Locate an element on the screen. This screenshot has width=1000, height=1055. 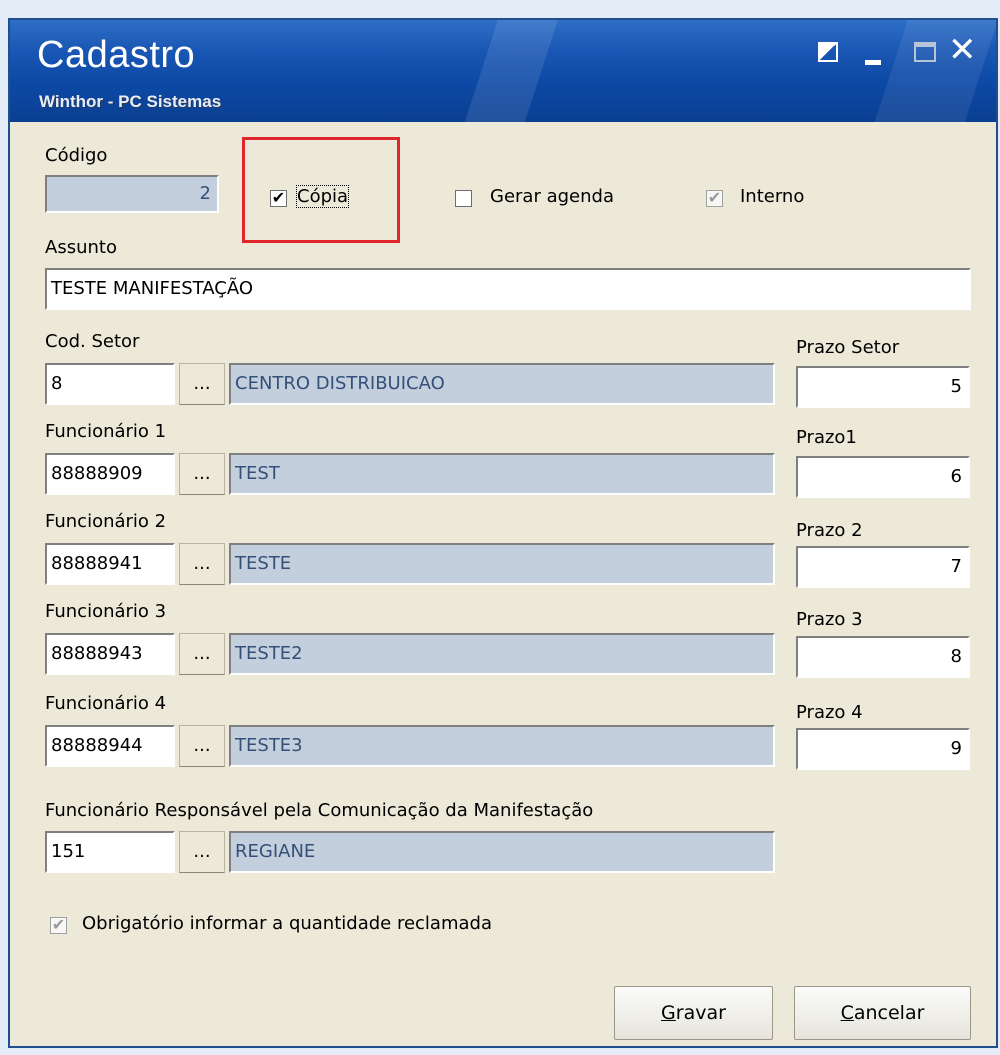
funcionario-3-label: Funcionário 3 is located at coordinates (106, 611).